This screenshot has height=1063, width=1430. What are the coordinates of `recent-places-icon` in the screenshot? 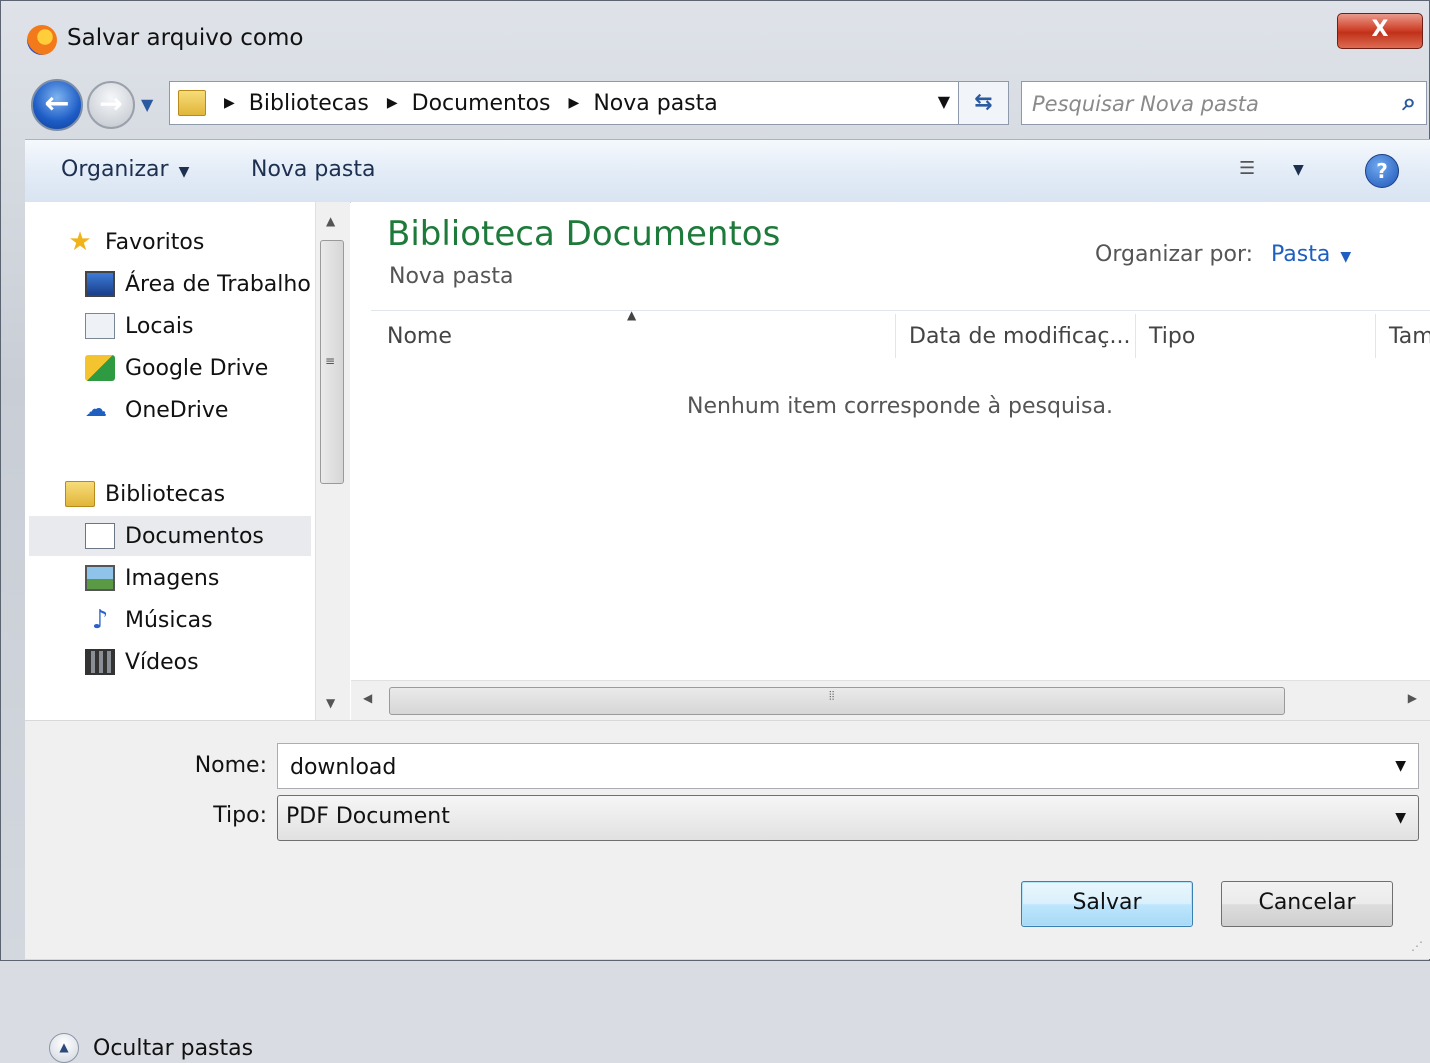 It's located at (100, 326).